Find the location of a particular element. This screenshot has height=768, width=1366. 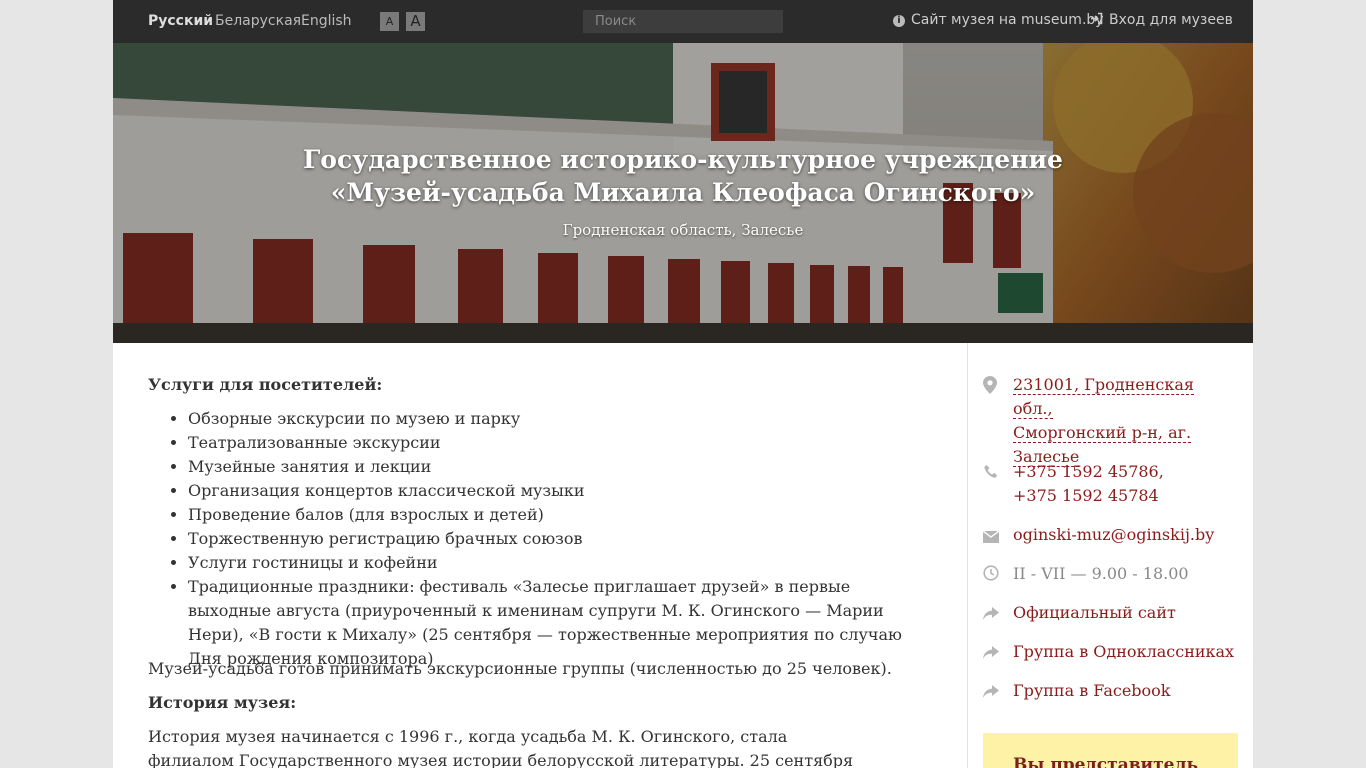

museum-site-link: i Сайт музея на museum.by is located at coordinates (998, 20).